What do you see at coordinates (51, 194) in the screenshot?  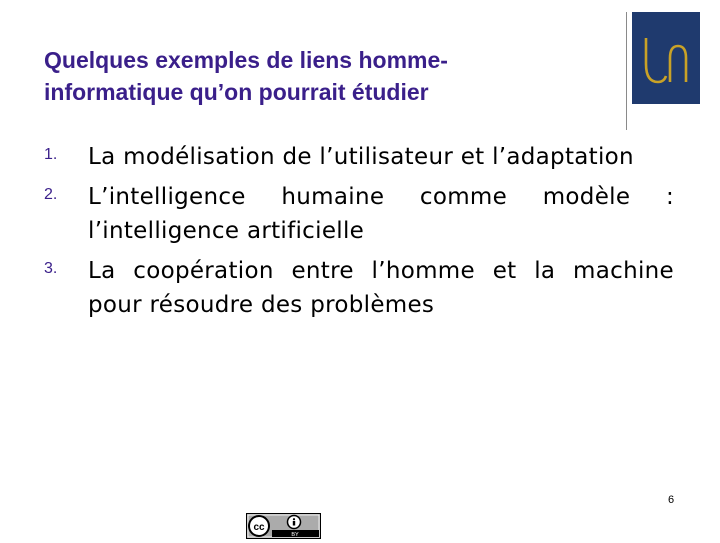 I see `list-item-number: 2.` at bounding box center [51, 194].